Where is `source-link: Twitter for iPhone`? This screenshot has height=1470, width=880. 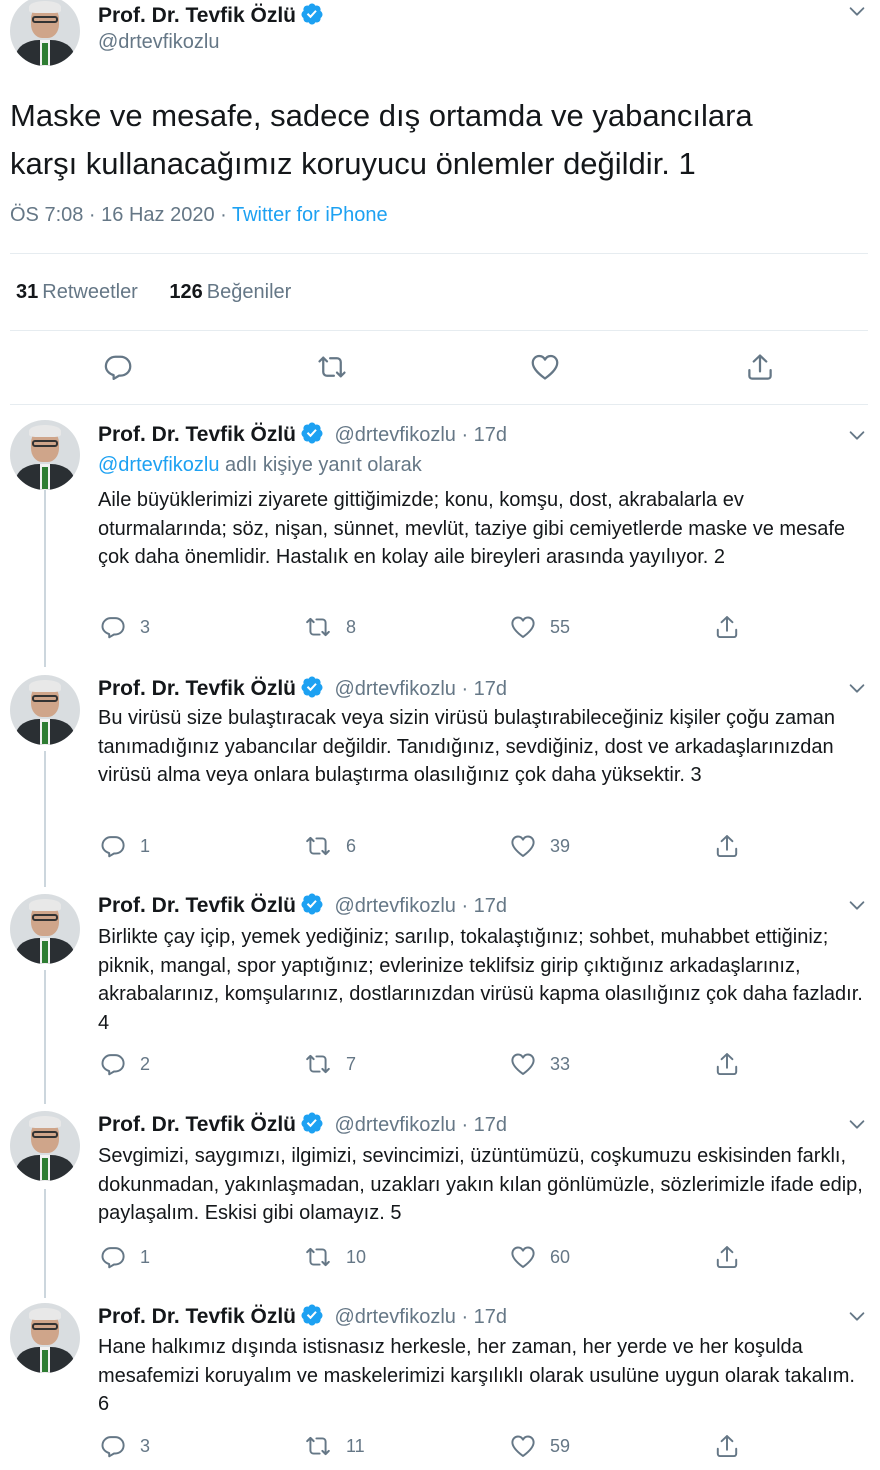
source-link: Twitter for iPhone is located at coordinates (310, 215).